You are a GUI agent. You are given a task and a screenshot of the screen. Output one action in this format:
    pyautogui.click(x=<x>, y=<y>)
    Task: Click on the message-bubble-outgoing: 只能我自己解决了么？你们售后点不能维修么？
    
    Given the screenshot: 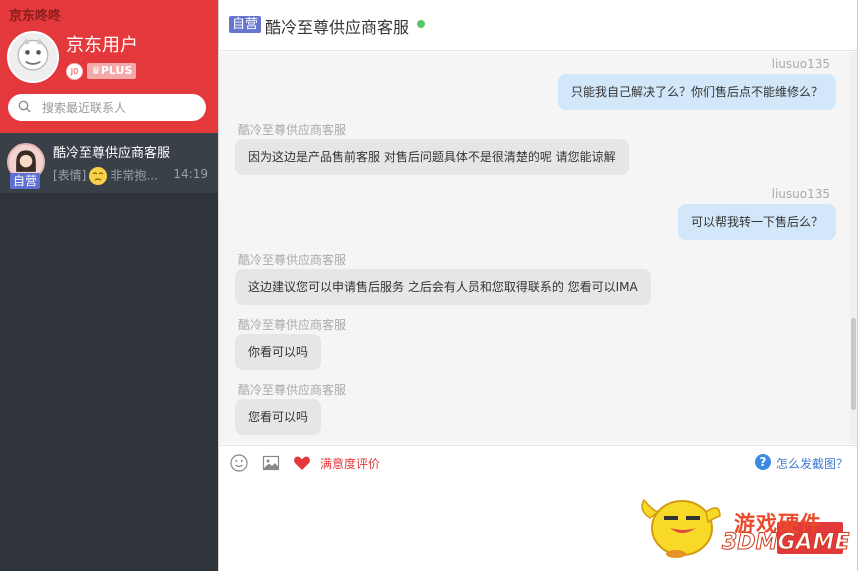 What is the action you would take?
    pyautogui.click(x=696, y=92)
    